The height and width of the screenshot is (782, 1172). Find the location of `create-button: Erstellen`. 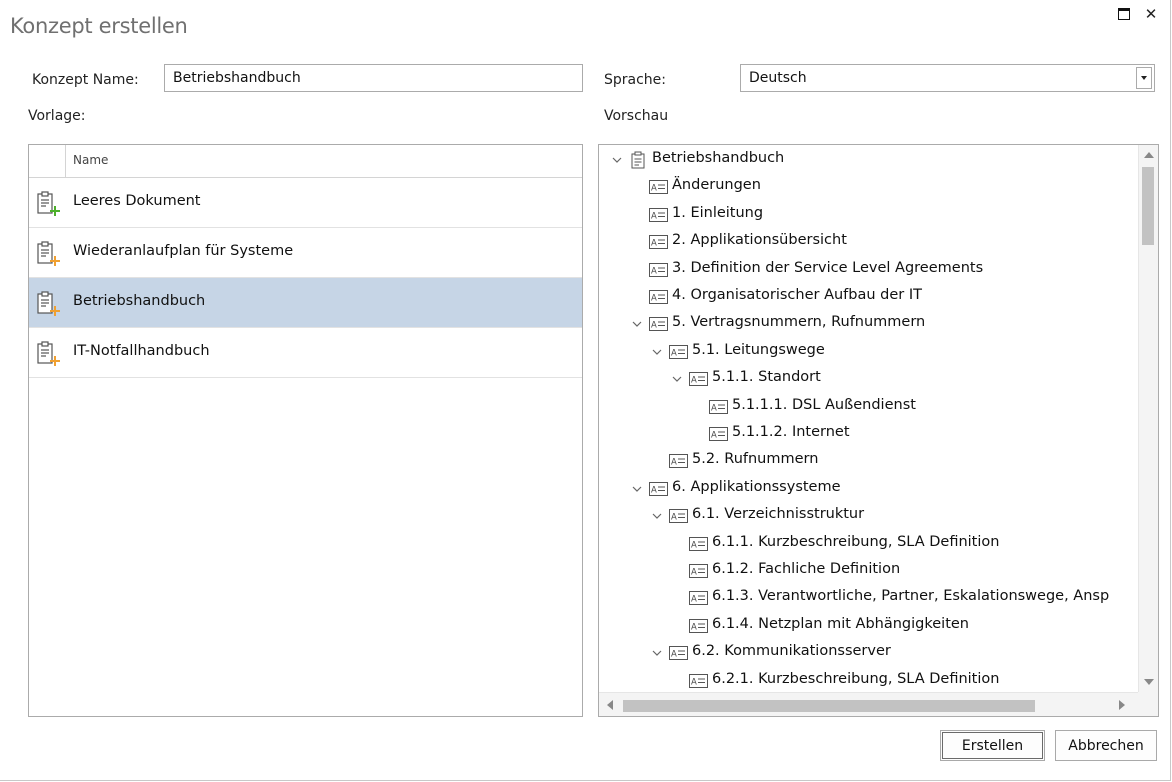

create-button: Erstellen is located at coordinates (992, 745).